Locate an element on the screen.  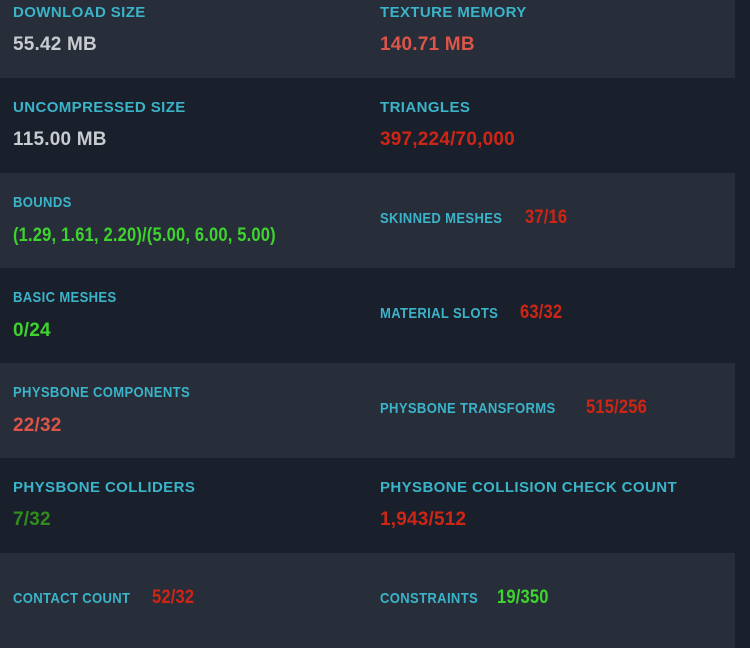
stat-cell: TRIANGLES 397,224/70,000 is located at coordinates (557, 125).